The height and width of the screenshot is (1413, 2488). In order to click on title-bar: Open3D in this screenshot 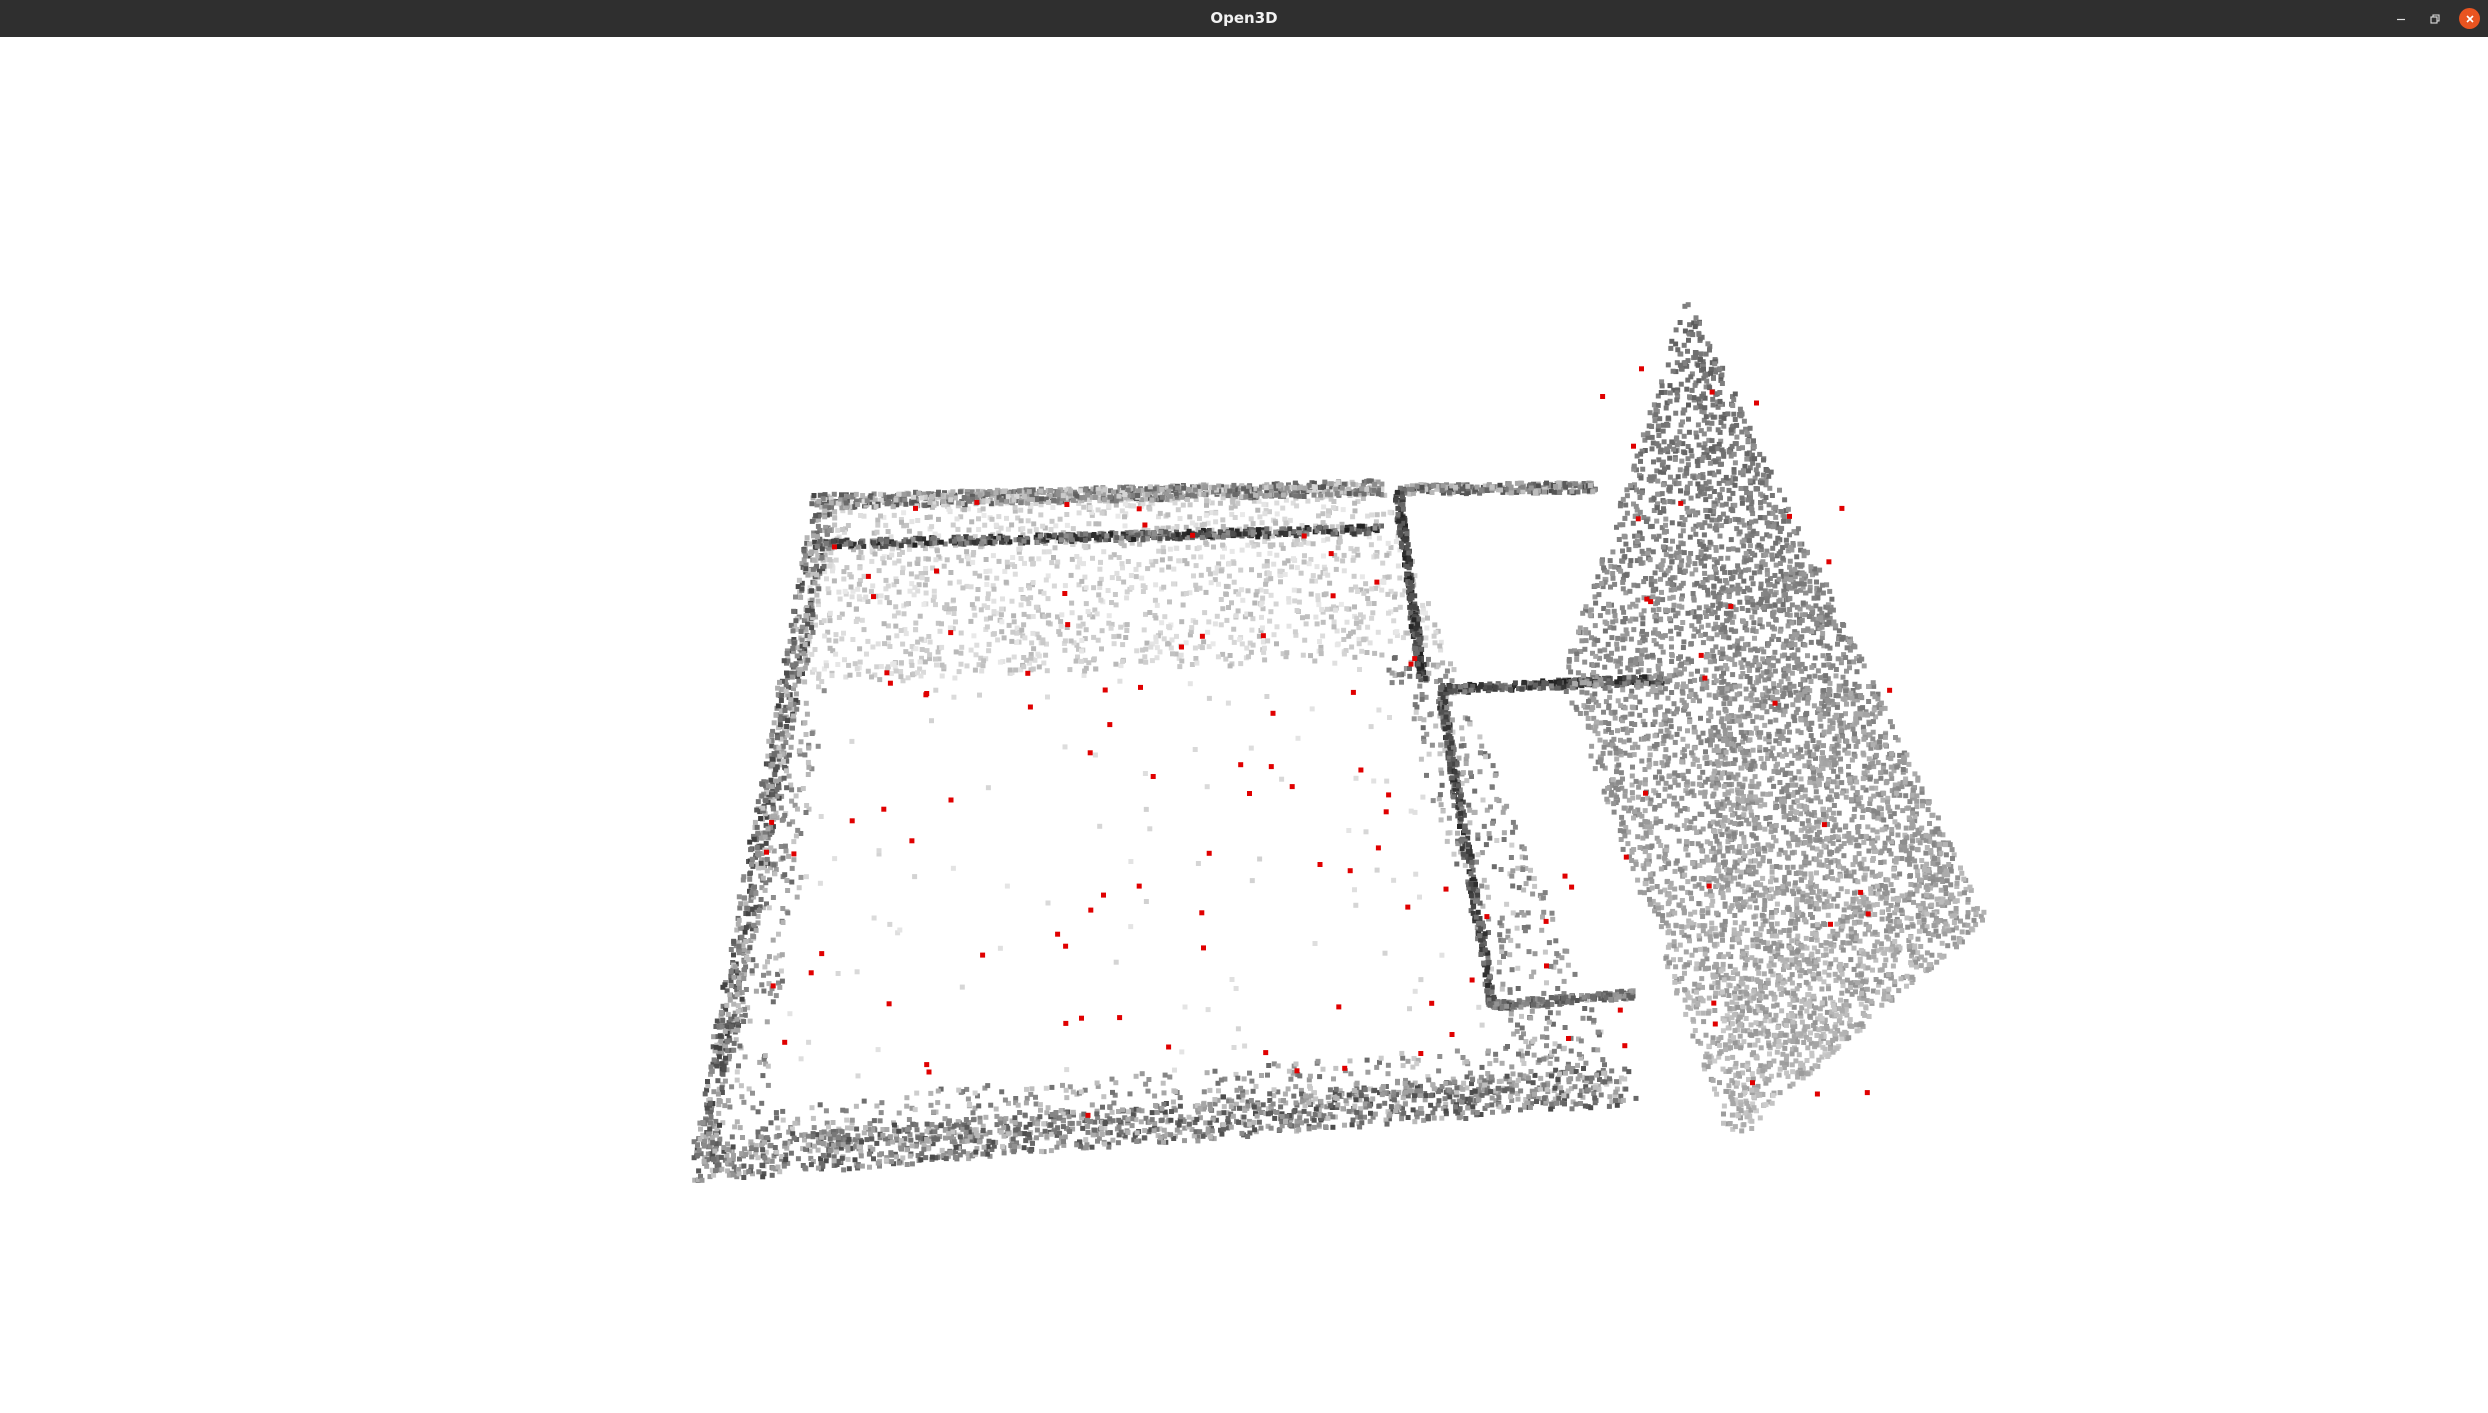, I will do `click(1244, 18)`.